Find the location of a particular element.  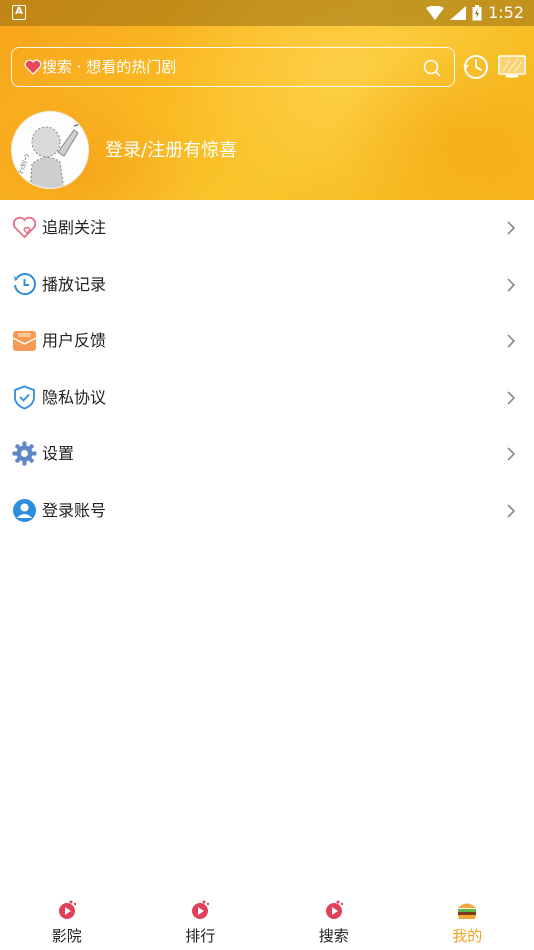

battery-icon is located at coordinates (477, 13).